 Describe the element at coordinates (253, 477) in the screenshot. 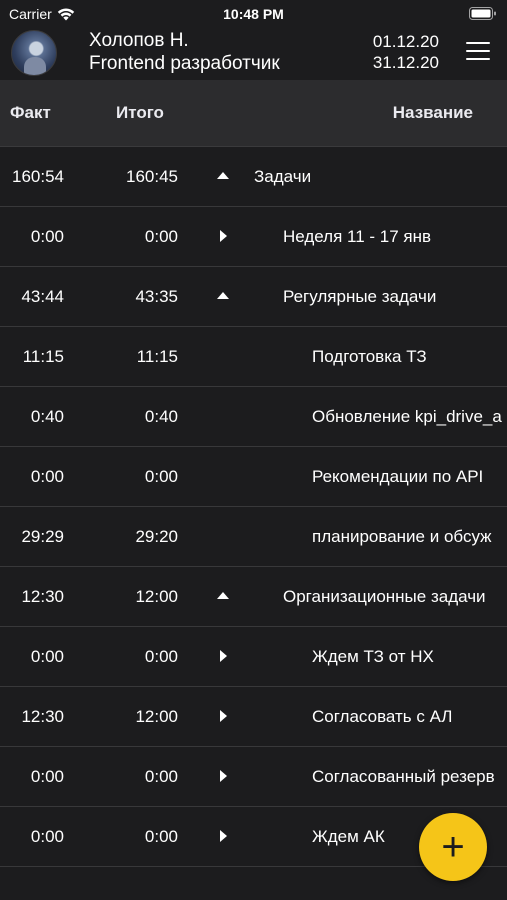

I see `table-row: 0:00 0:00 Рекомендации по API` at that location.